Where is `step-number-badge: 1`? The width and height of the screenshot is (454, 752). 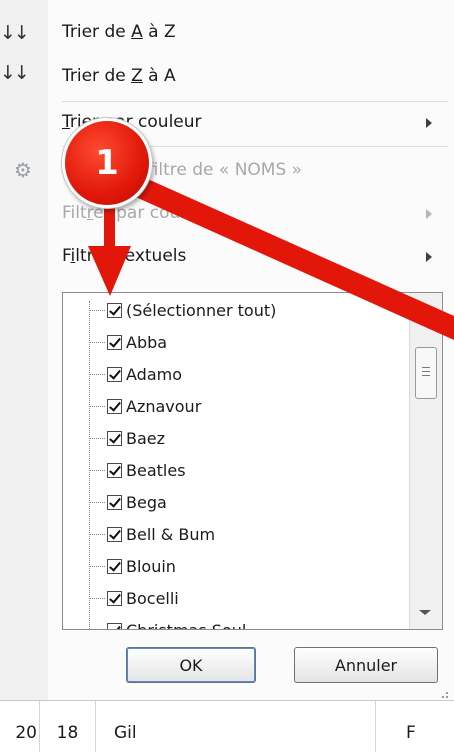 step-number-badge: 1 is located at coordinates (107, 163).